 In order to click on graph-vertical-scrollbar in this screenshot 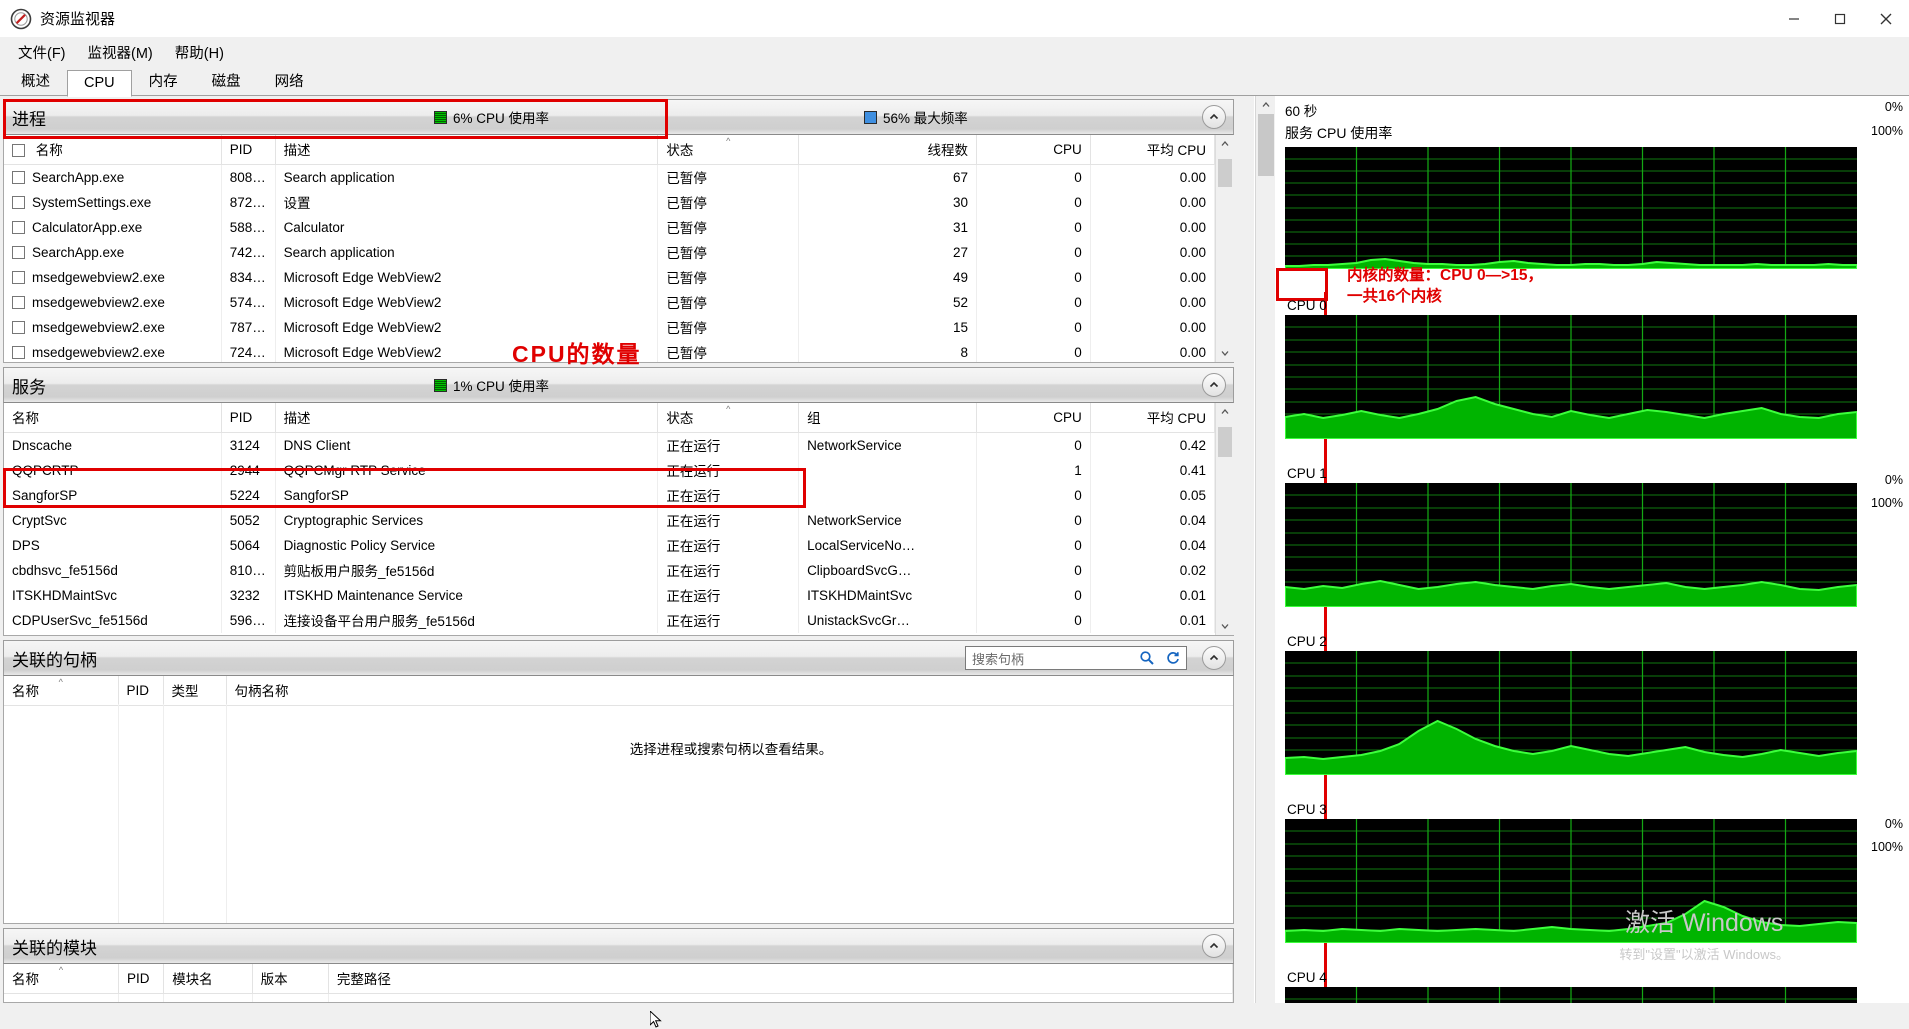, I will do `click(1265, 549)`.